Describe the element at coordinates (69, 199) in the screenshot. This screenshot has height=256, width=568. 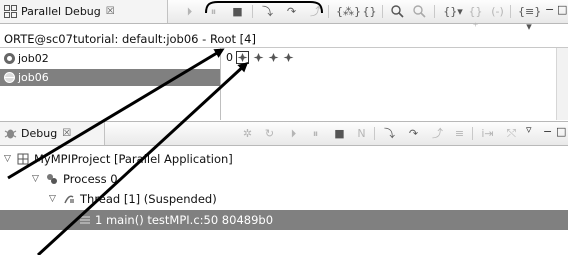
I see `thread-icon` at that location.